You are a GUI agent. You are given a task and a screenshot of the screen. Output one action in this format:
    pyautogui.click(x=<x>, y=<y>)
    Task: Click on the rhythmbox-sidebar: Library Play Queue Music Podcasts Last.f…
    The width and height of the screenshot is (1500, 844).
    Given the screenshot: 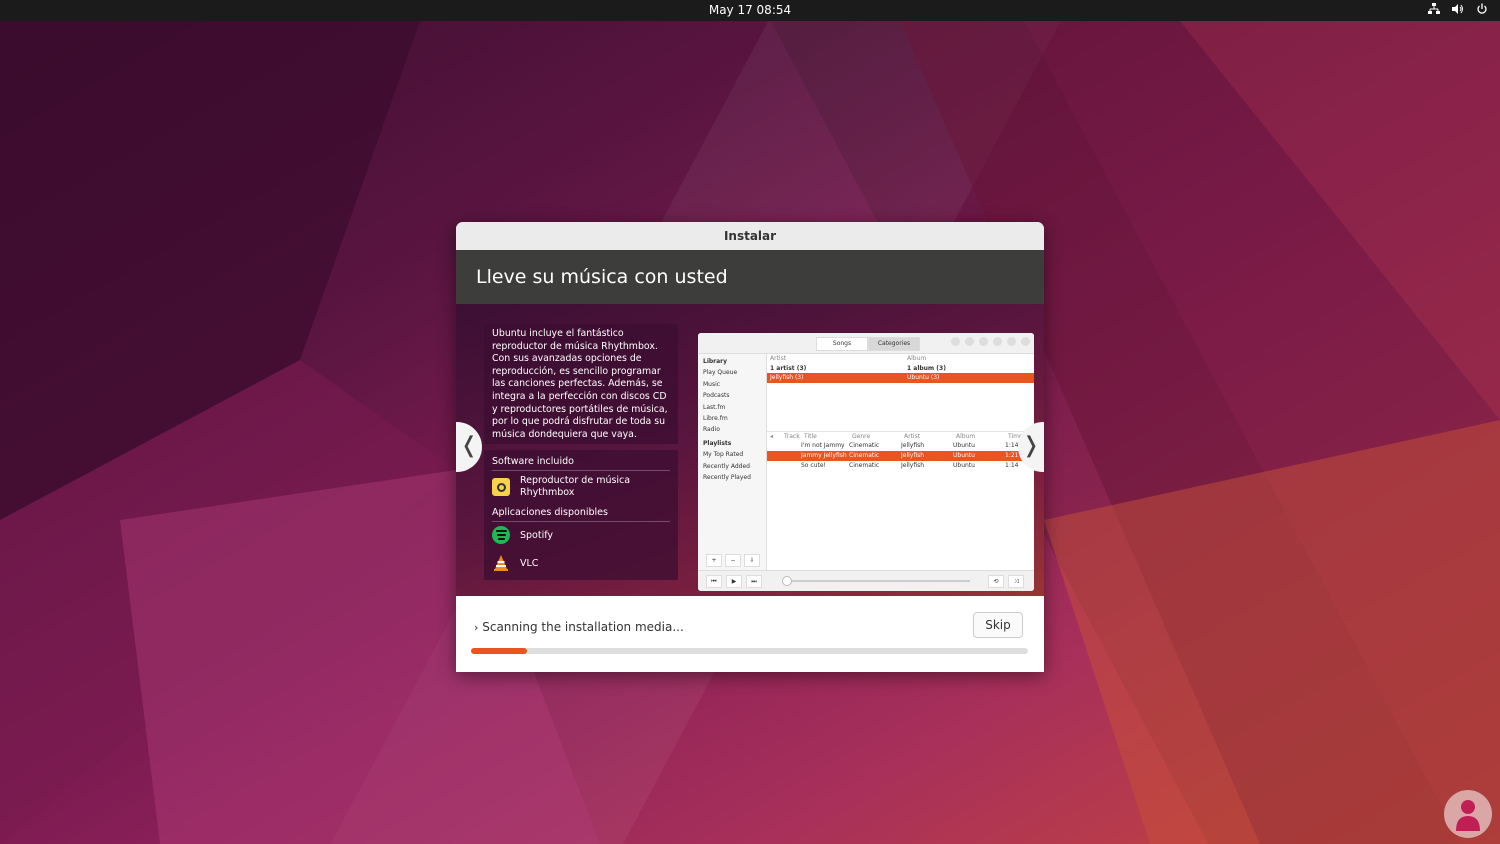 What is the action you would take?
    pyautogui.click(x=732, y=462)
    